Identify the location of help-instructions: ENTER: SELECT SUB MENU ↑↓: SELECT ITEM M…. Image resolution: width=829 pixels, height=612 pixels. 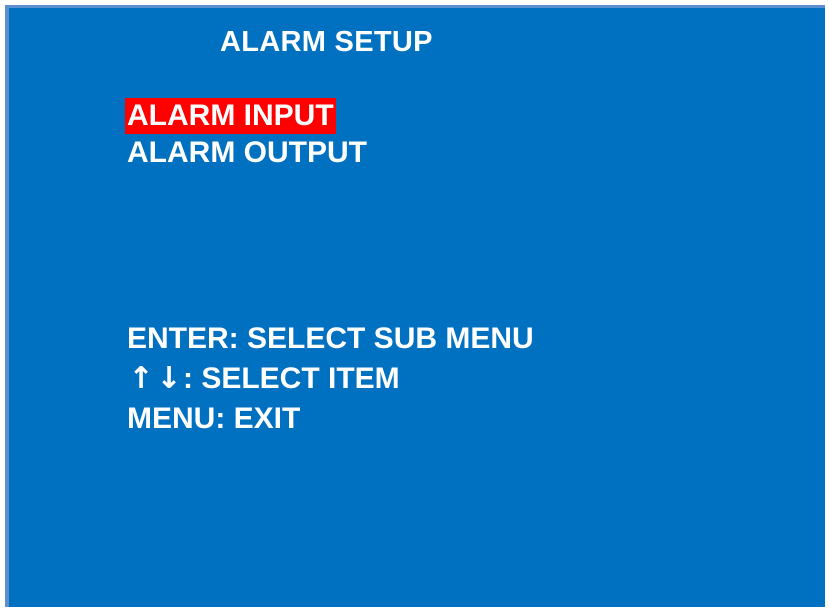
(330, 379).